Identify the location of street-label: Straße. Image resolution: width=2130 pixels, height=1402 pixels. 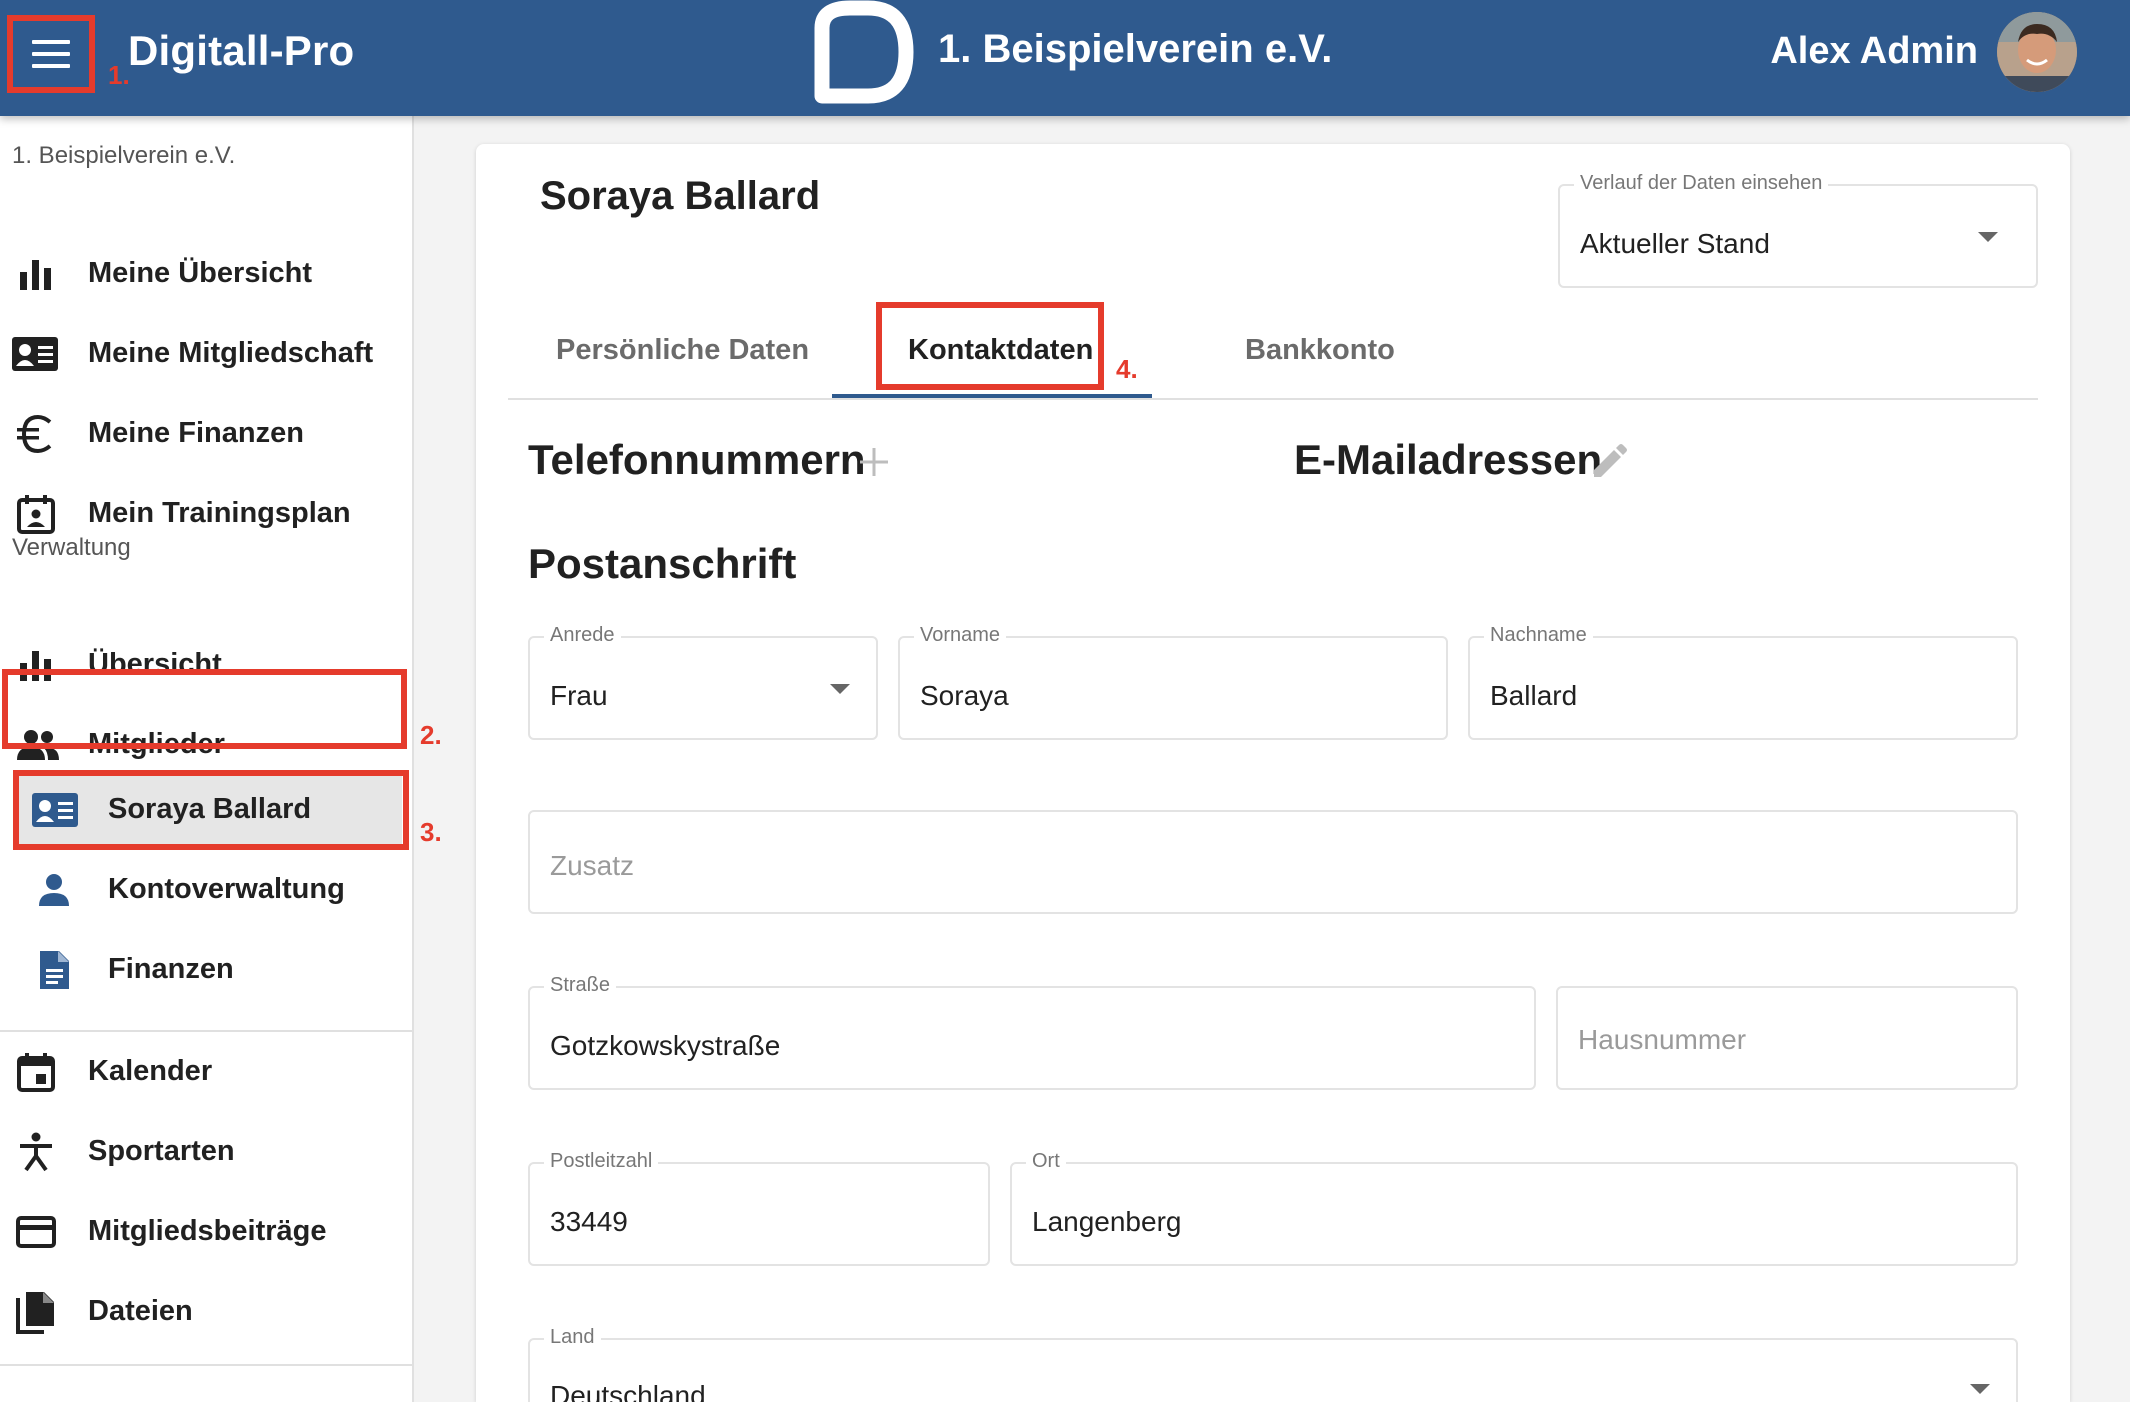
(580, 985).